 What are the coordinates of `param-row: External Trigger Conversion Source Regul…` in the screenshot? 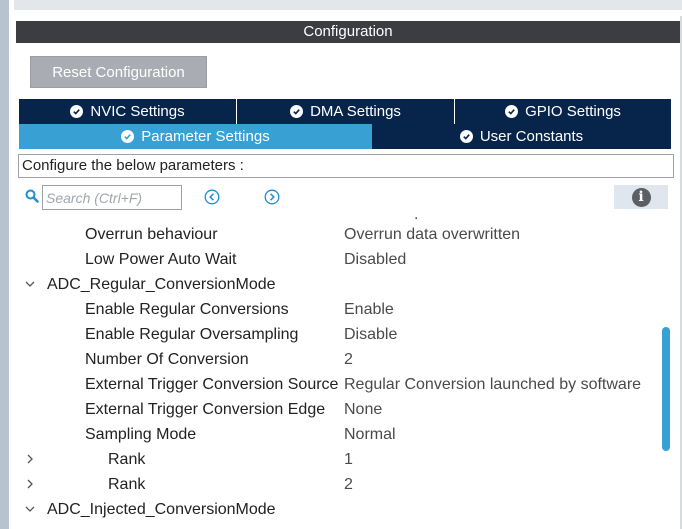 It's located at (339, 384).